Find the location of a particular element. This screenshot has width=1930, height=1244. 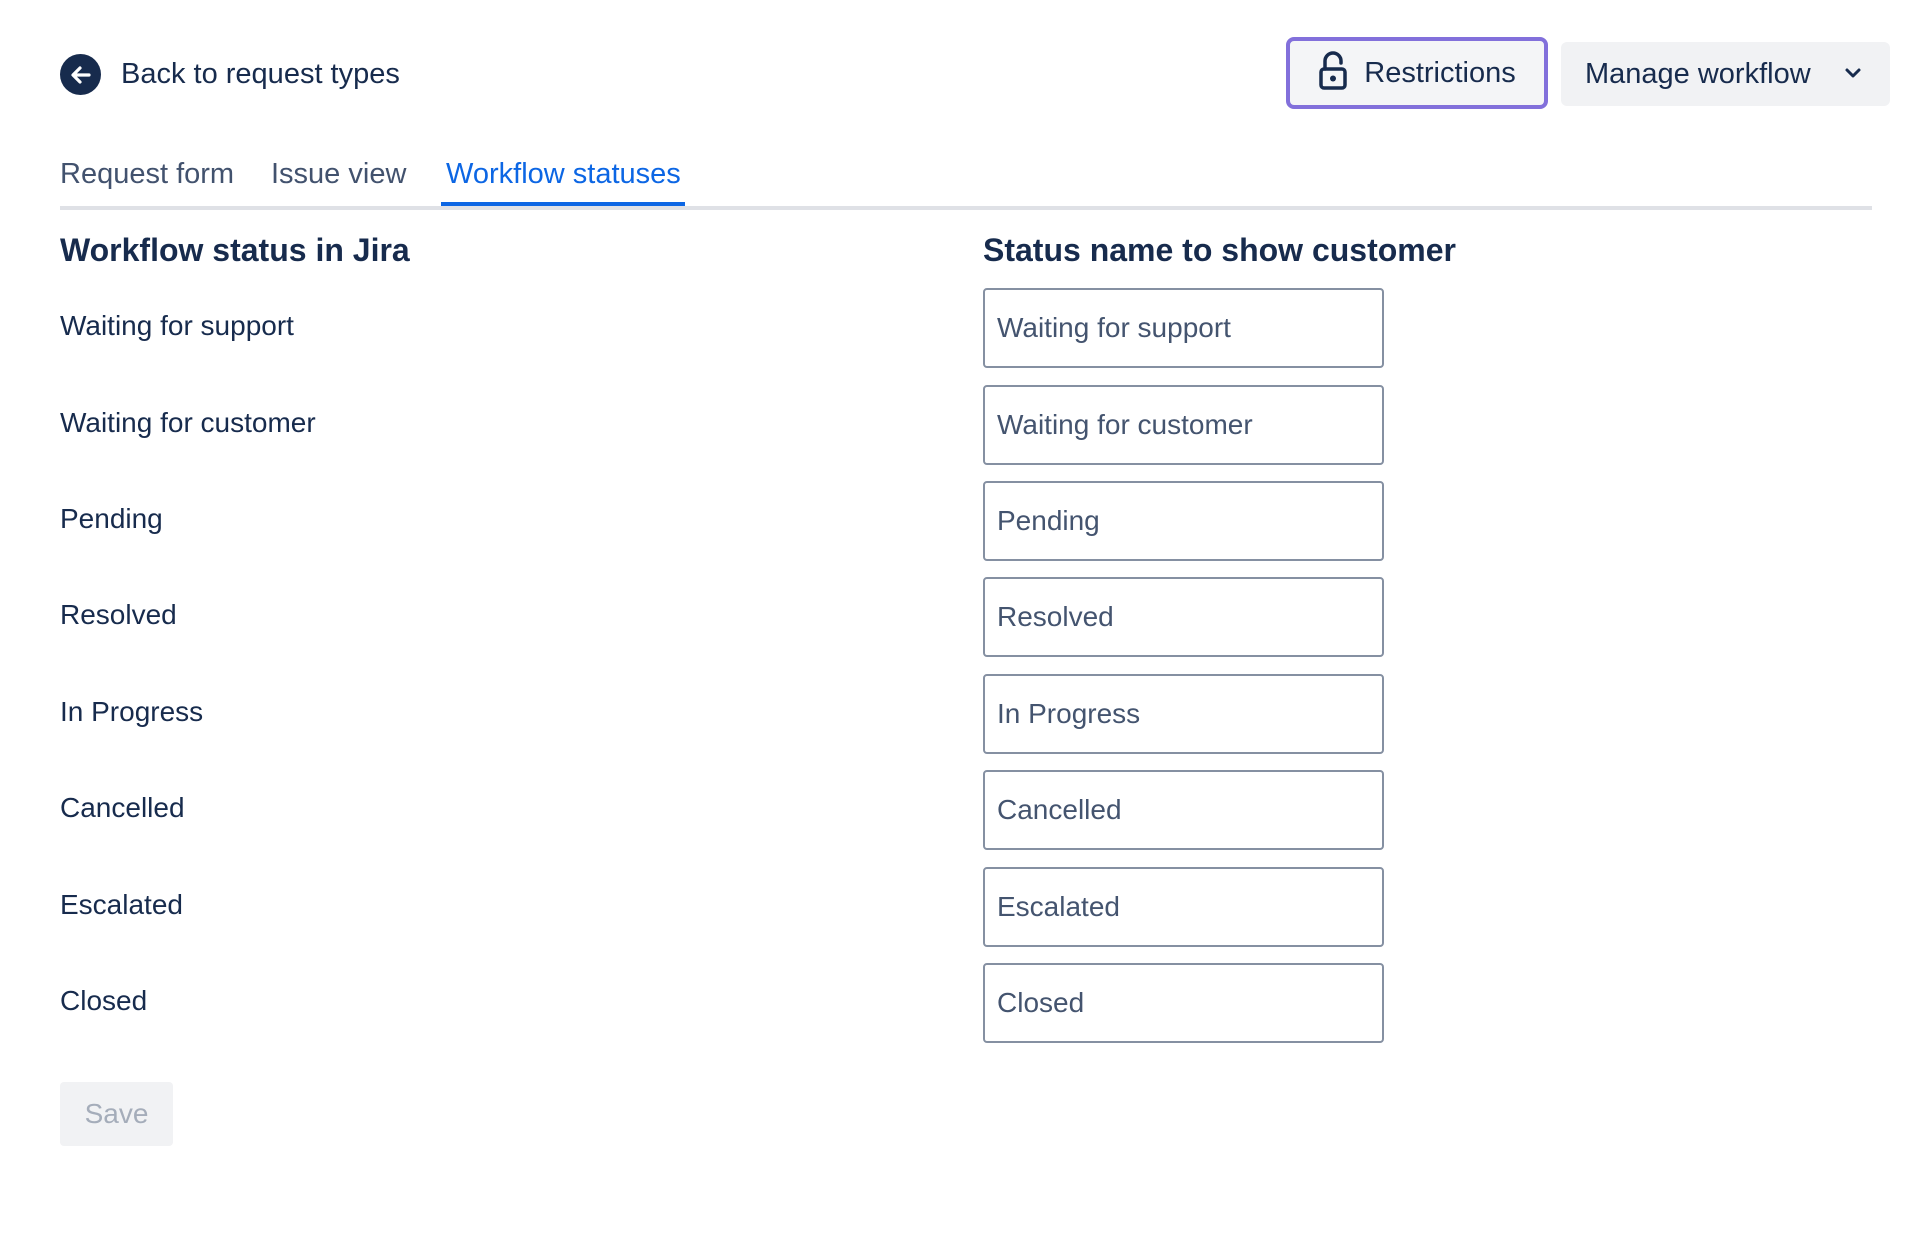

chevron-down-icon is located at coordinates (1853, 75).